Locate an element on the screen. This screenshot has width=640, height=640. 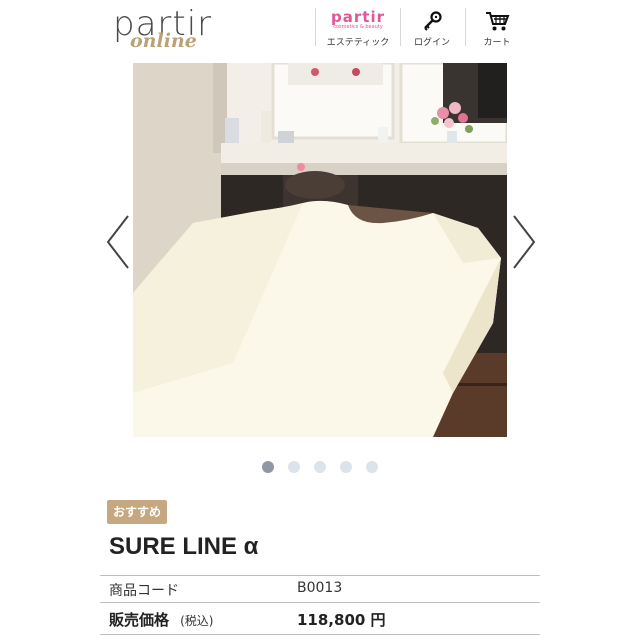
price-value: 118,800 円 is located at coordinates (341, 620).